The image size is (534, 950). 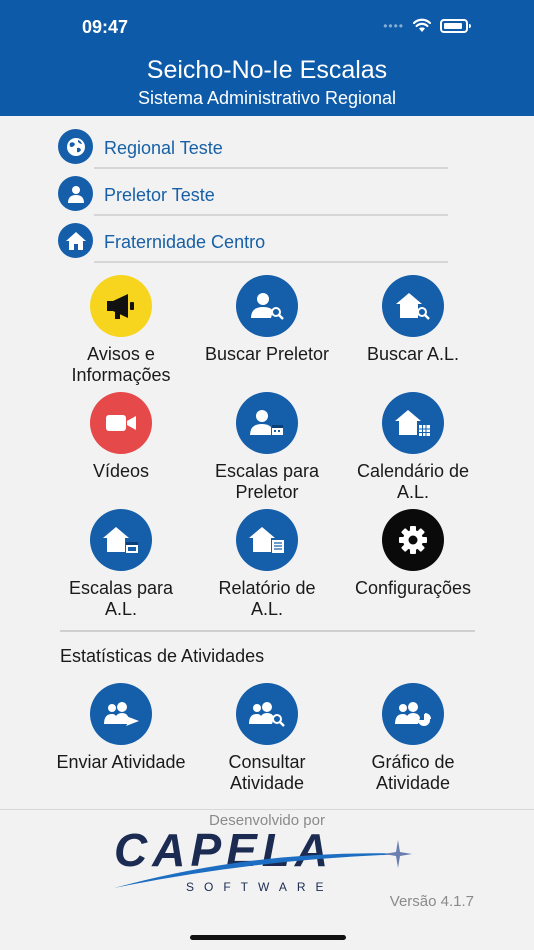 I want to click on buscar-al-button: Buscar A.L., so click(x=413, y=320).